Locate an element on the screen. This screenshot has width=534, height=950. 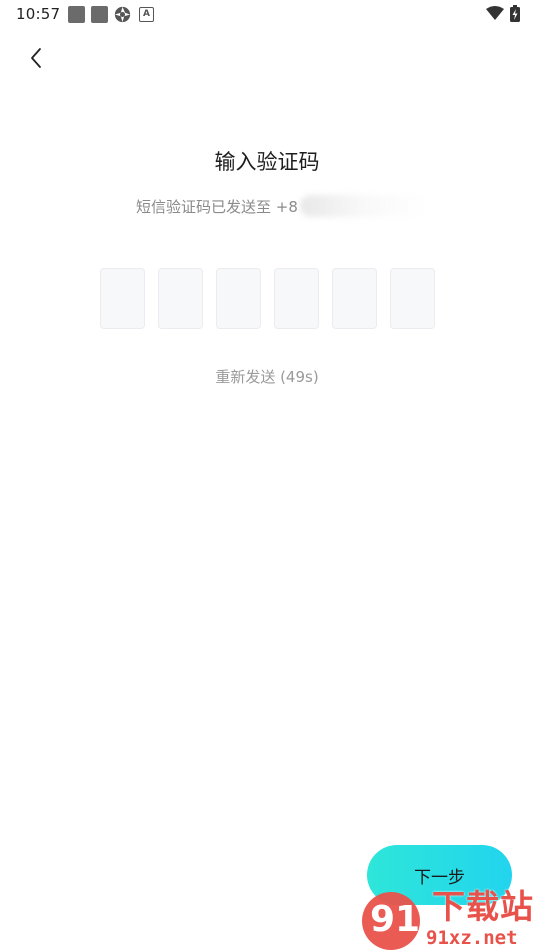
back-button is located at coordinates (36, 58).